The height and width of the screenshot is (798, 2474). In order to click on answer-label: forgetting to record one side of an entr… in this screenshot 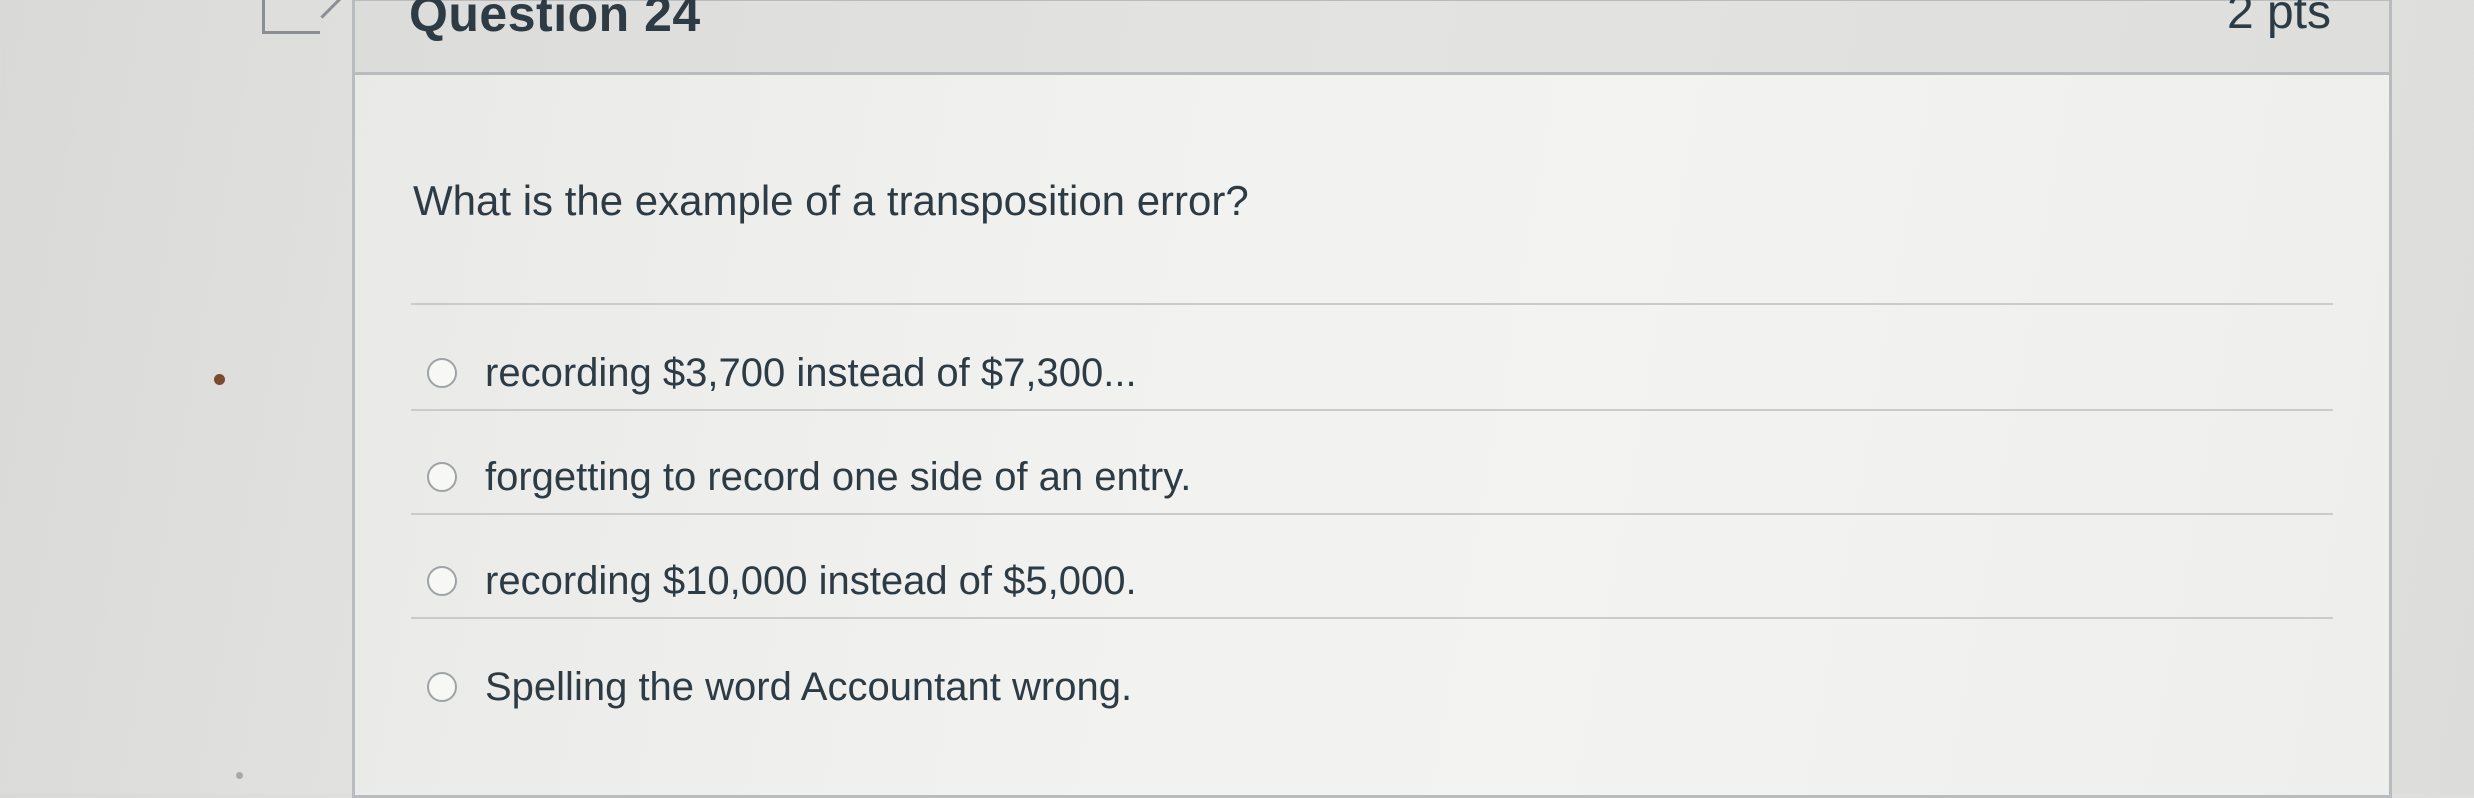, I will do `click(838, 477)`.